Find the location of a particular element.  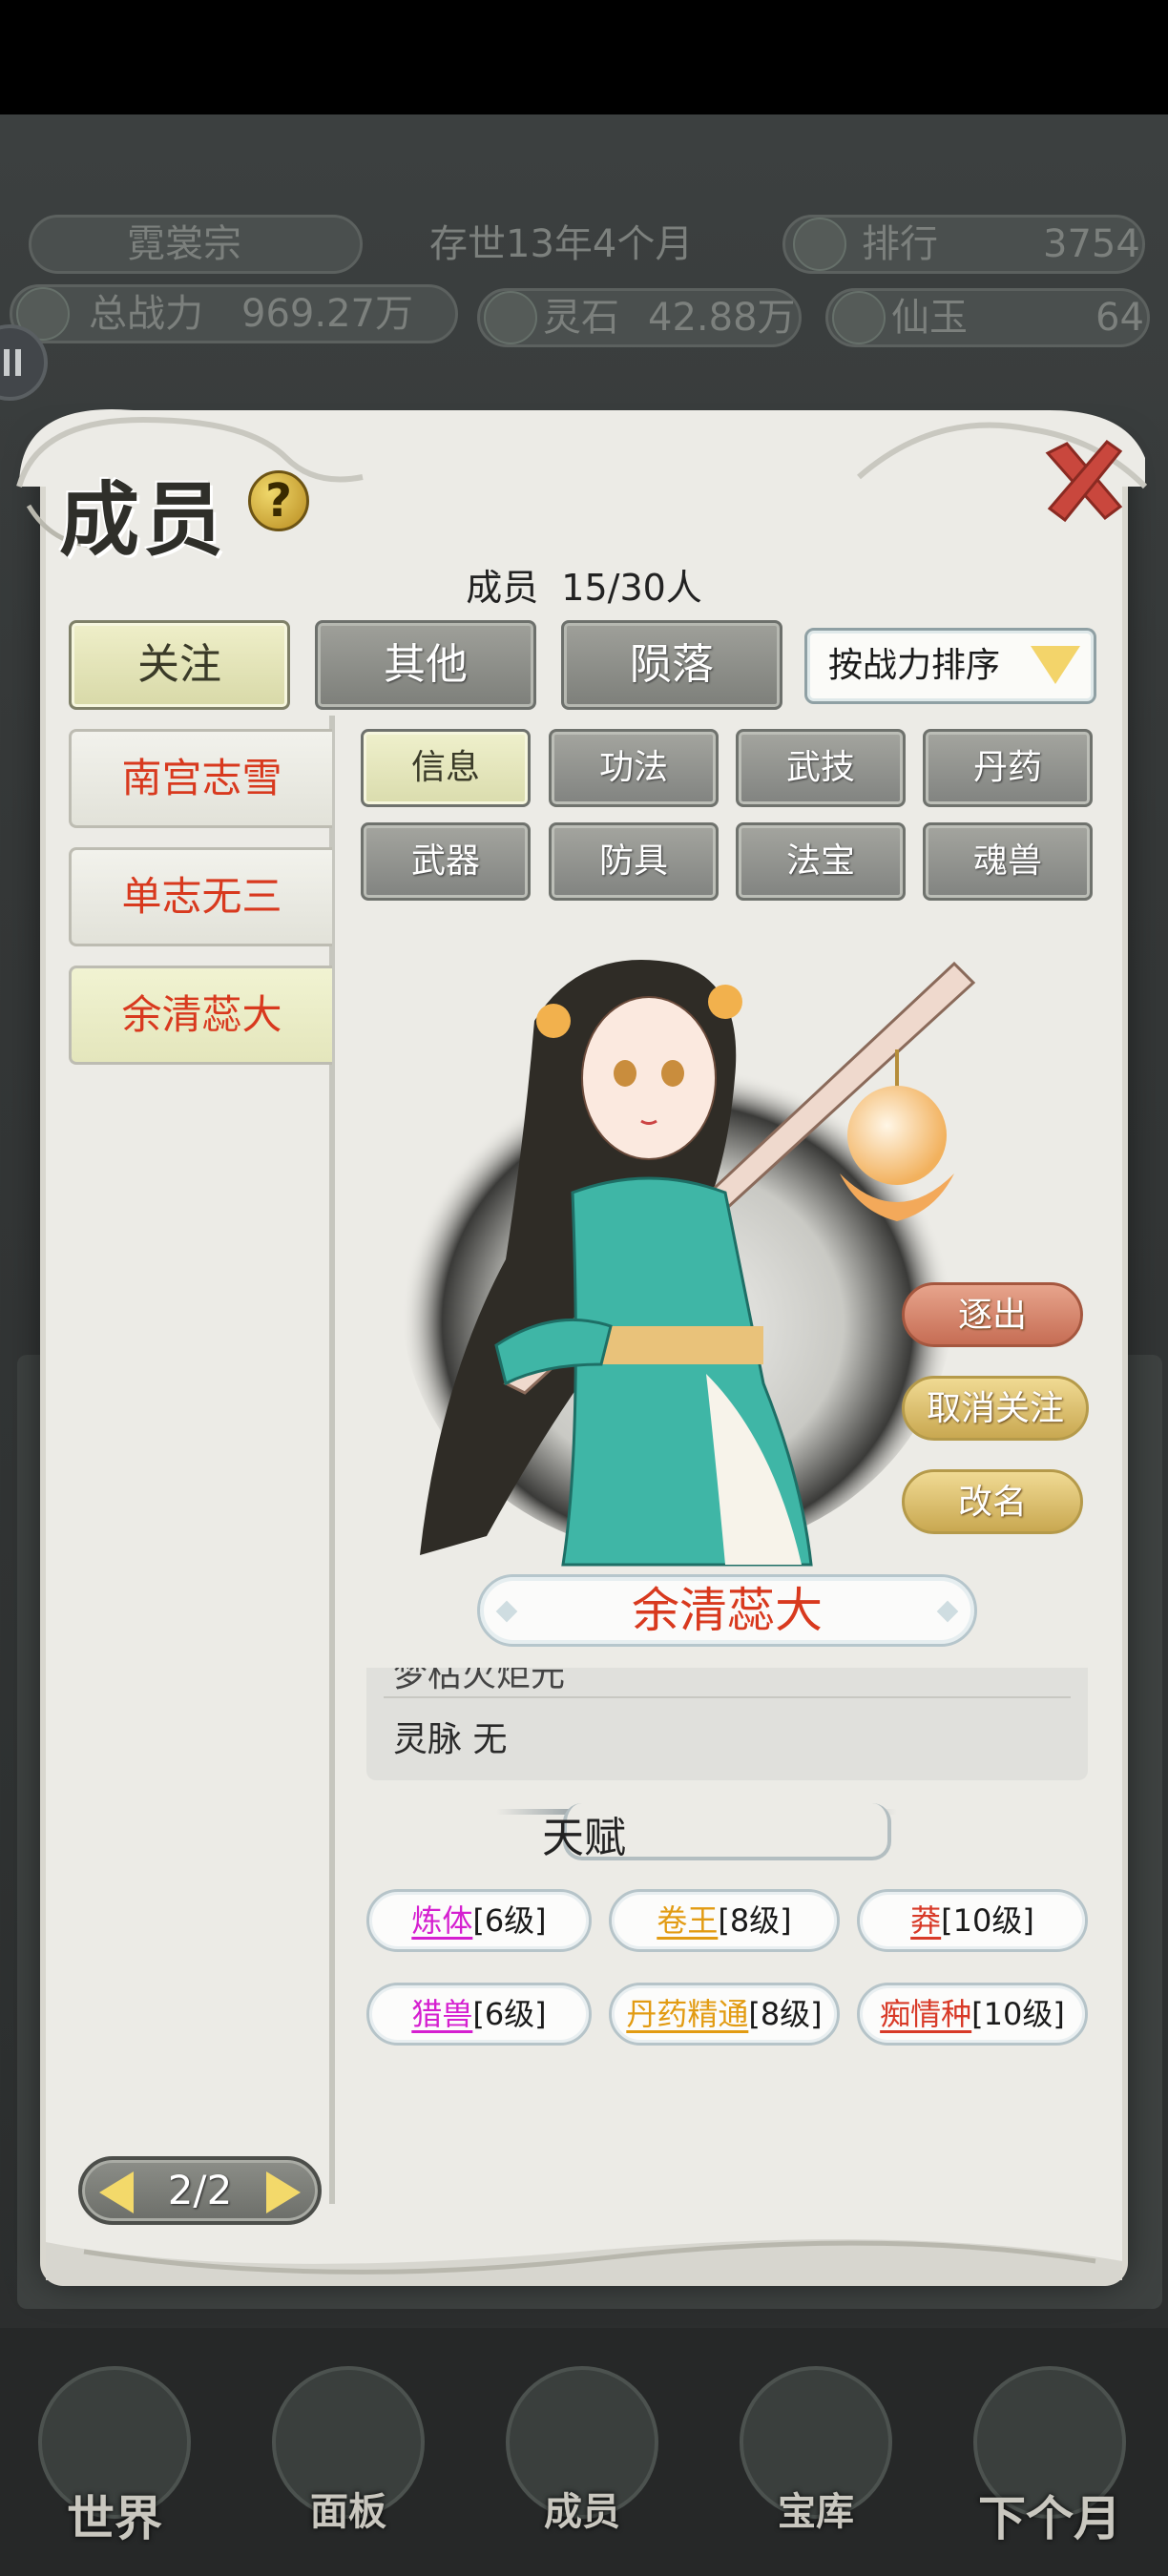

sect-age: 存世13年4个月 is located at coordinates (561, 244).